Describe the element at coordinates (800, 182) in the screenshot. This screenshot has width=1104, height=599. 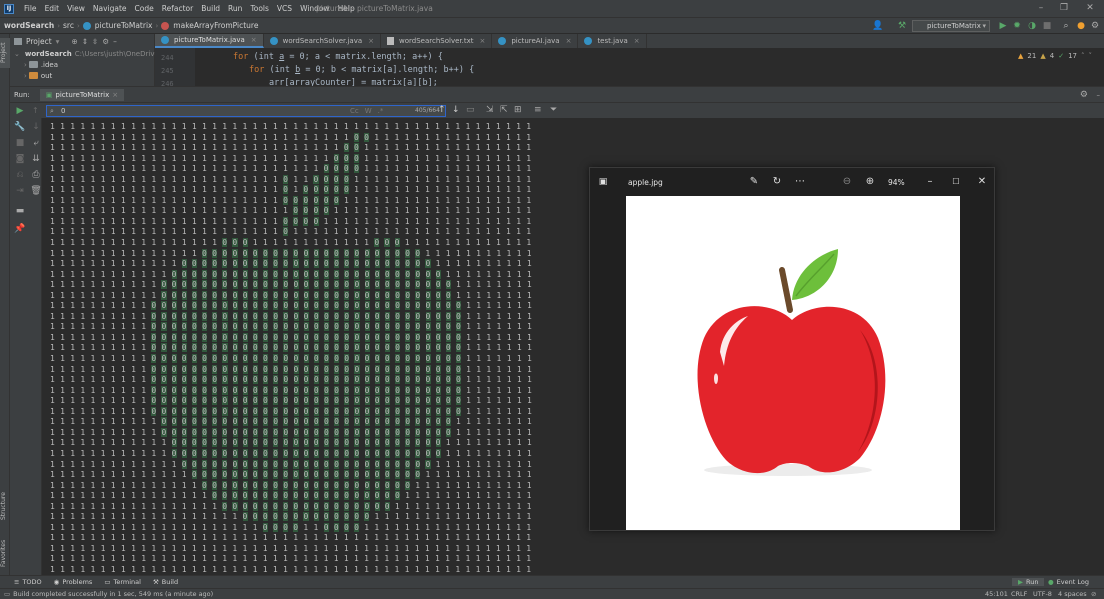
I see `more-options-icon: ⋯` at that location.